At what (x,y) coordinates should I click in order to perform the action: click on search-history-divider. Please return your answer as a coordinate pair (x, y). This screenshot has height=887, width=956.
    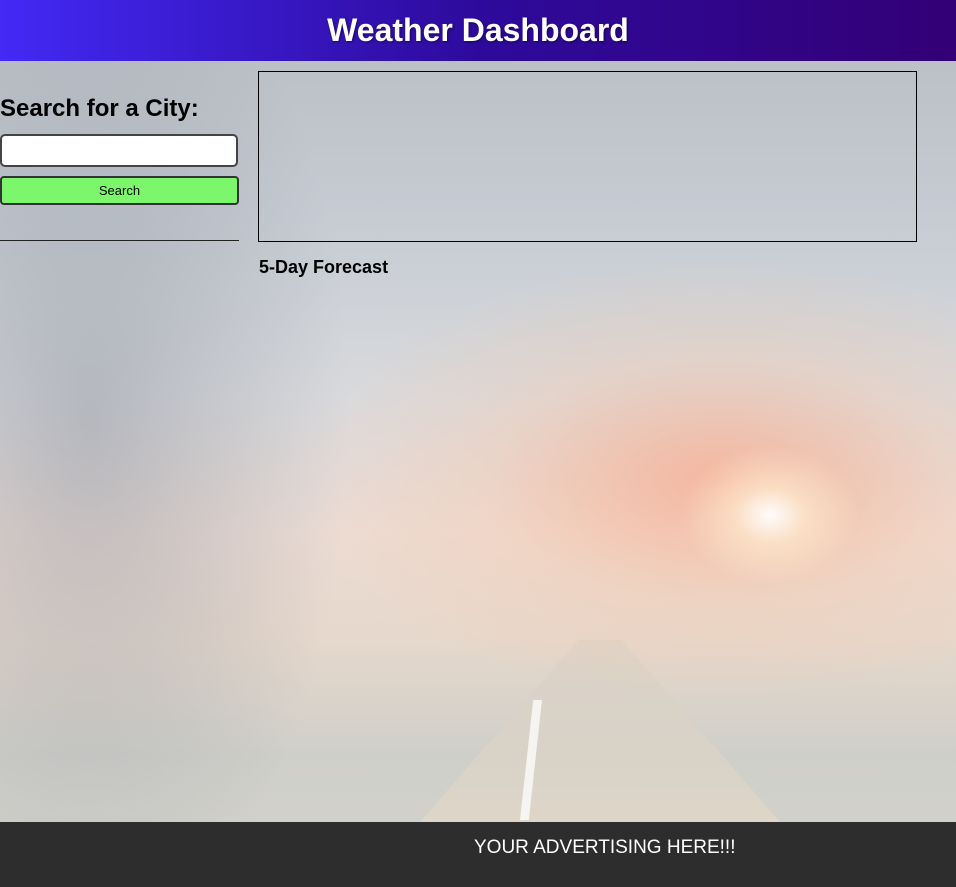
    Looking at the image, I should click on (119, 240).